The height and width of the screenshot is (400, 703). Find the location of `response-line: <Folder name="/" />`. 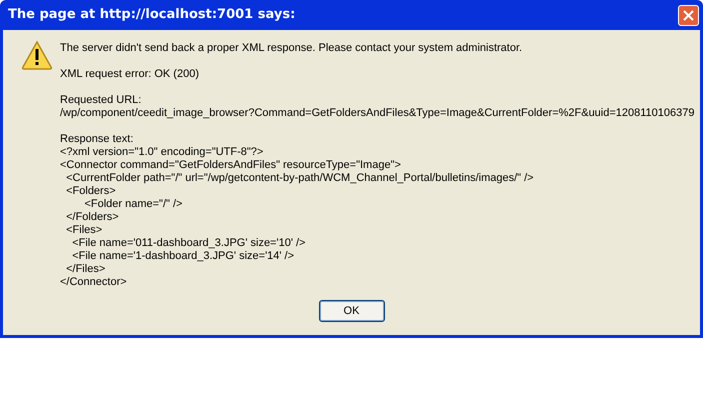

response-line: <Folder name="/" /> is located at coordinates (132, 204).